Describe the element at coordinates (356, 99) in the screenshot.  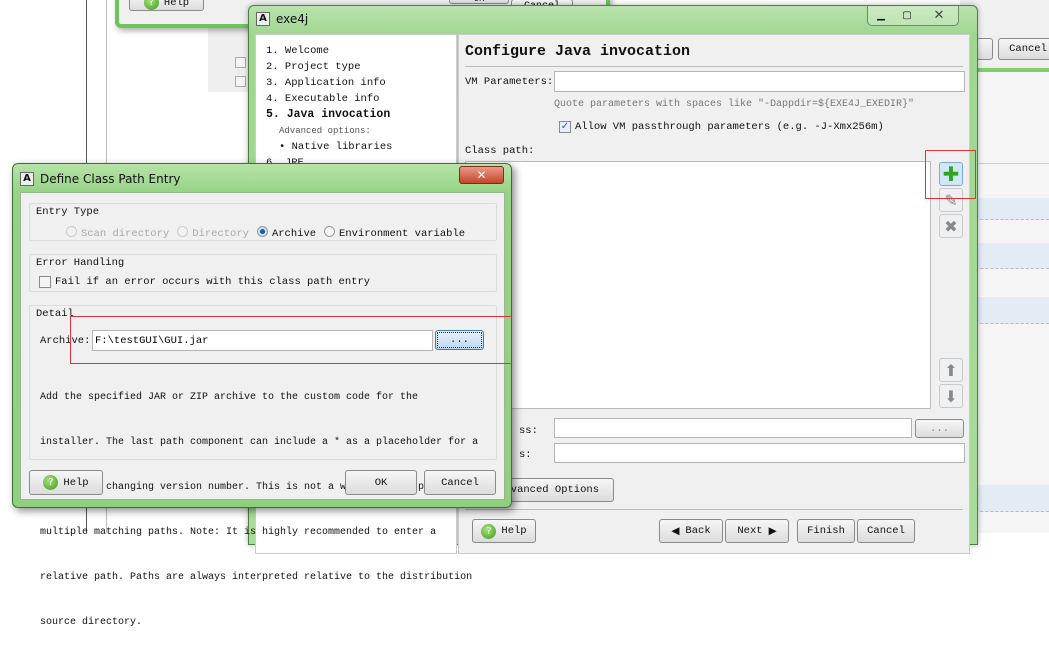
I see `step-executable-info: 4. Executable info` at that location.